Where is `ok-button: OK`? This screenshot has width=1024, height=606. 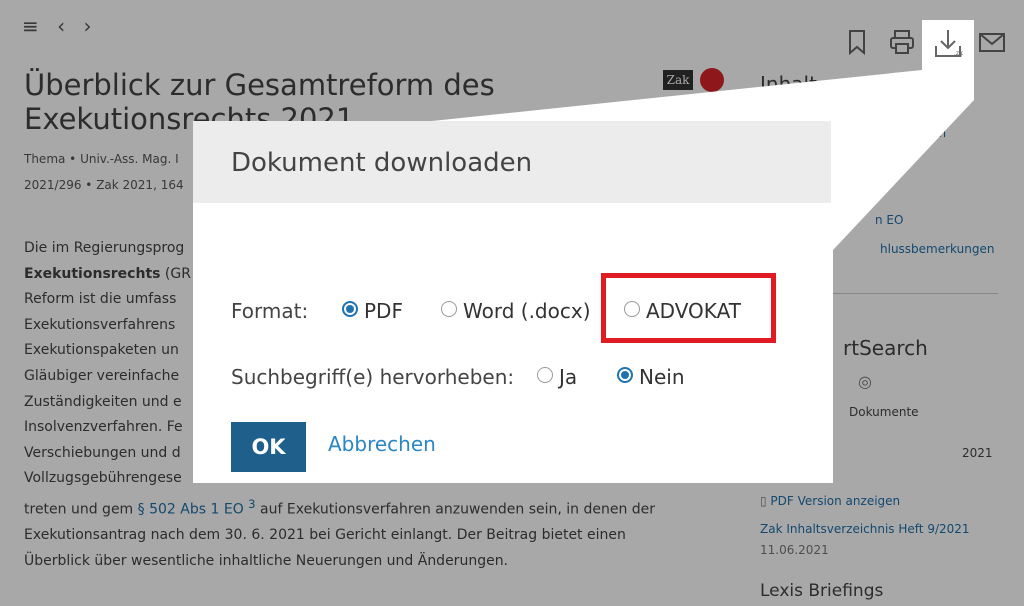
ok-button: OK is located at coordinates (268, 447).